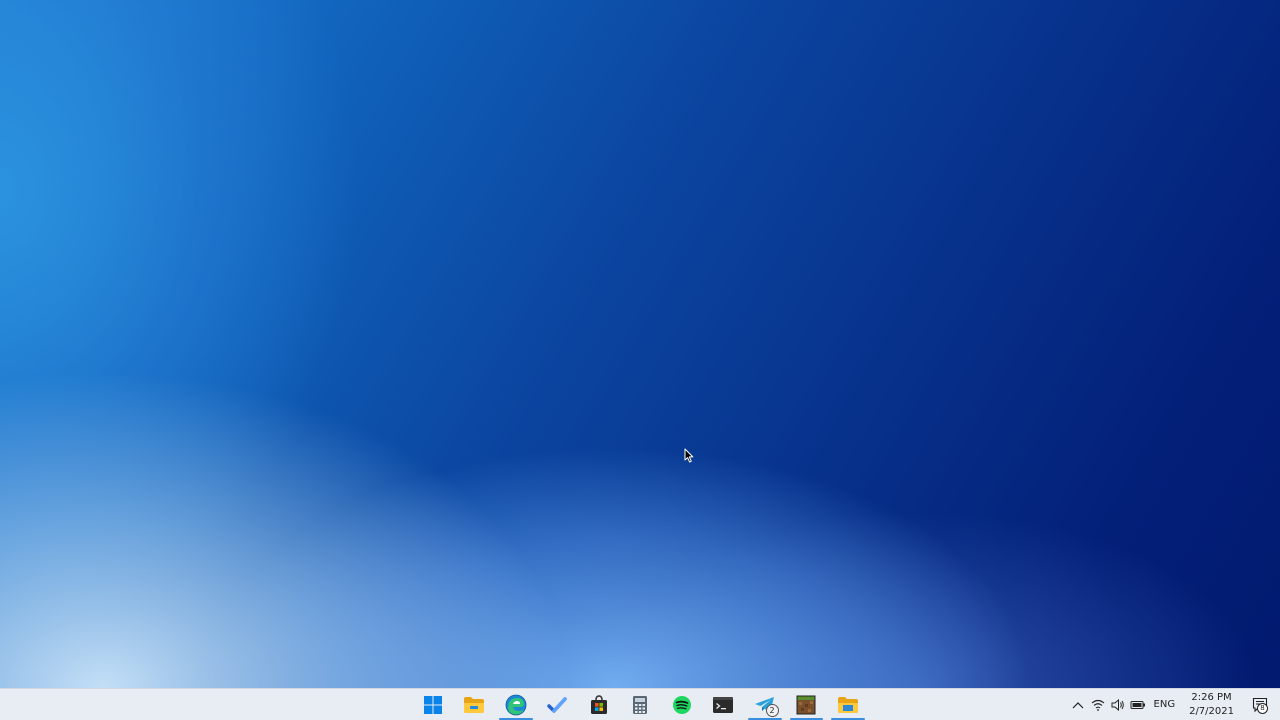 The image size is (1280, 720). I want to click on file-explorer-open-button, so click(848, 704).